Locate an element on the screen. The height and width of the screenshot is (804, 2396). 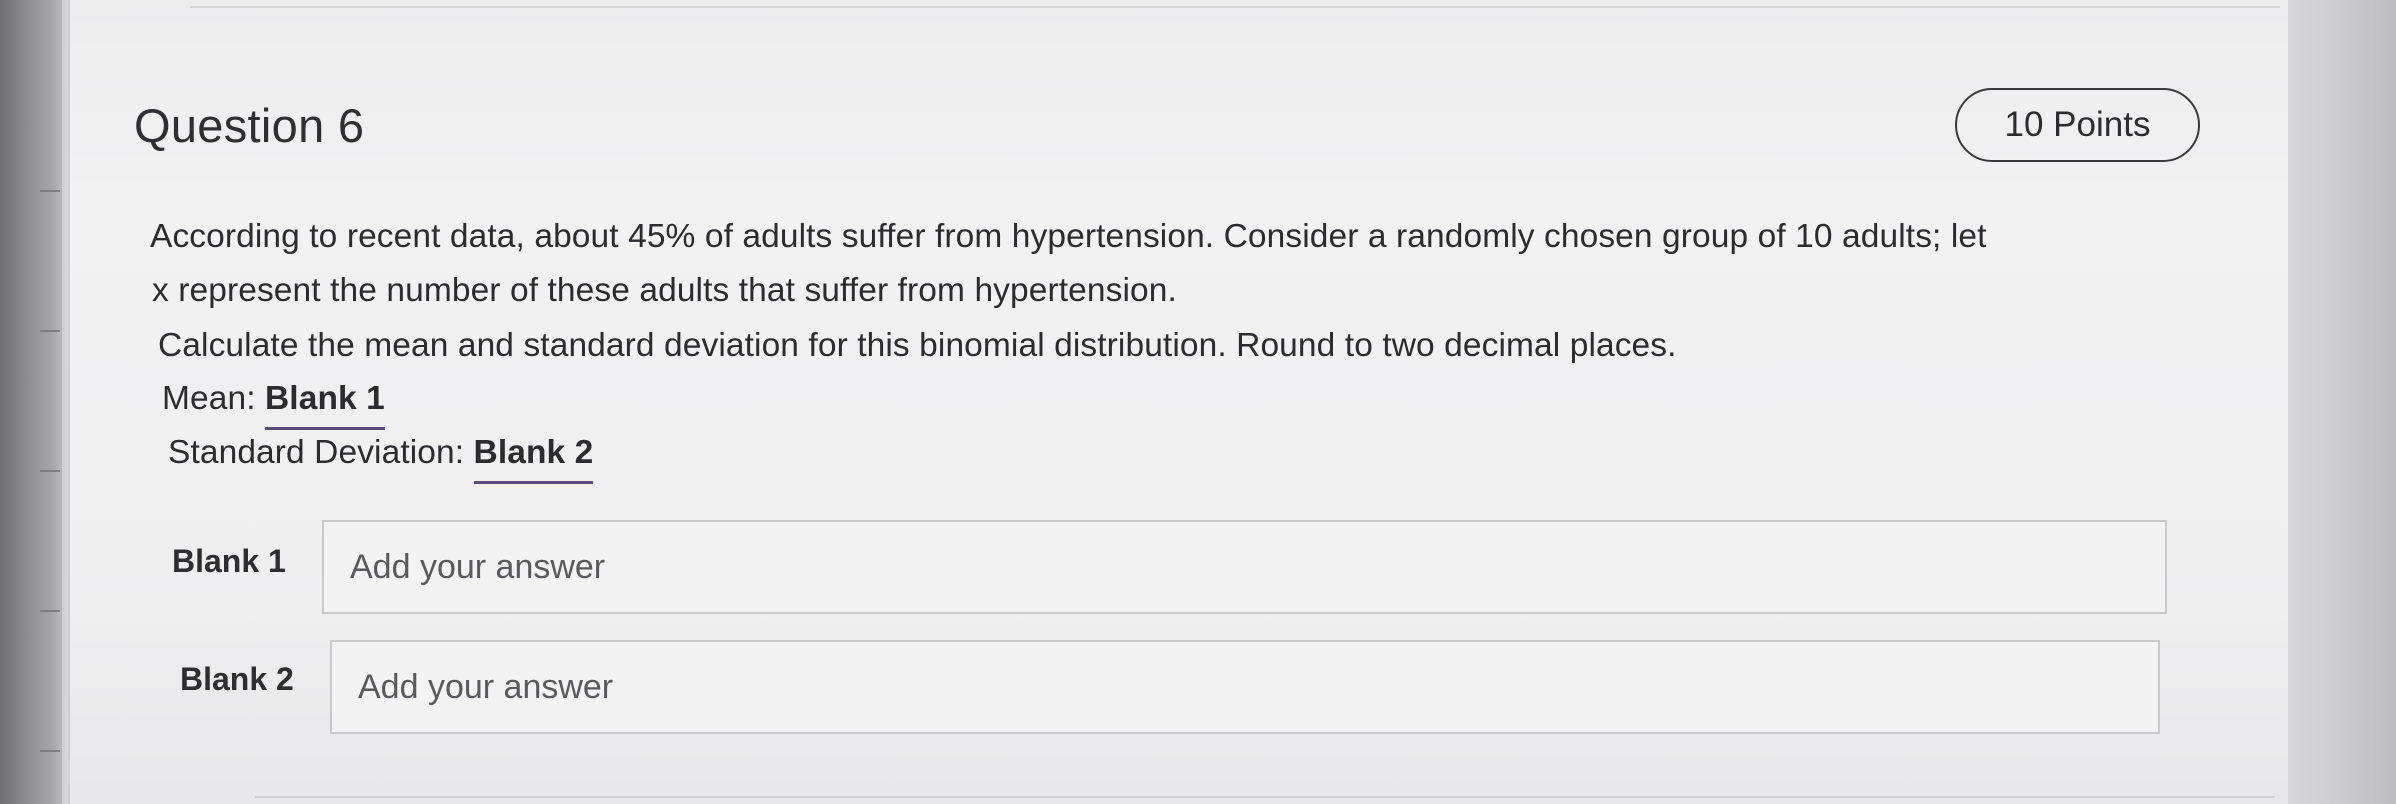
blank-1-answer-box is located at coordinates (1244, 567).